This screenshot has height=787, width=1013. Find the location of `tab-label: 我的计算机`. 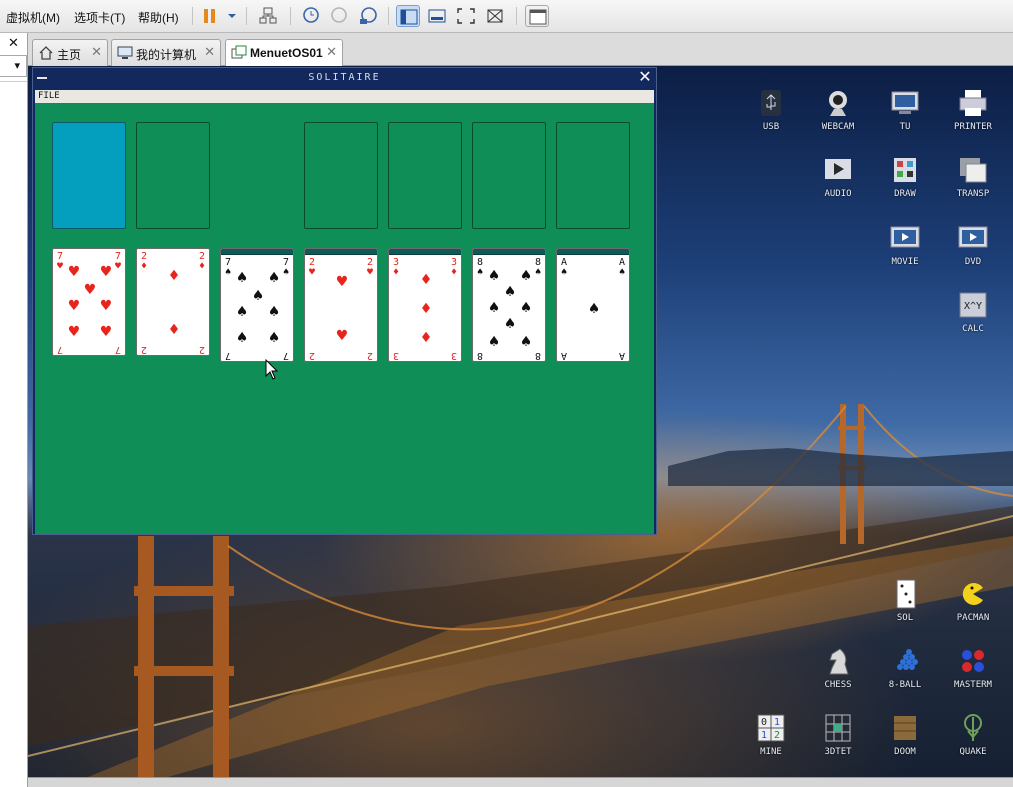

tab-label: 我的计算机 is located at coordinates (166, 55).